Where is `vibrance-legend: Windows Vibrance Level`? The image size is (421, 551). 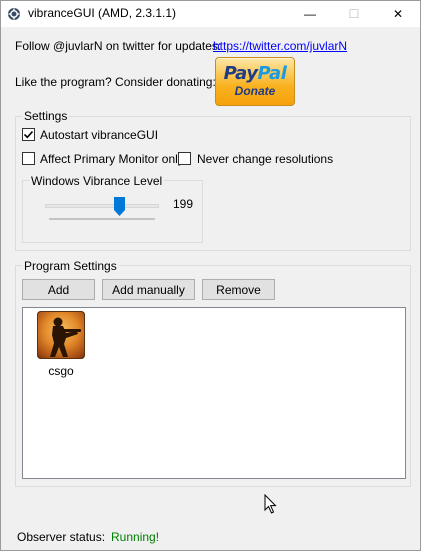 vibrance-legend: Windows Vibrance Level is located at coordinates (97, 181).